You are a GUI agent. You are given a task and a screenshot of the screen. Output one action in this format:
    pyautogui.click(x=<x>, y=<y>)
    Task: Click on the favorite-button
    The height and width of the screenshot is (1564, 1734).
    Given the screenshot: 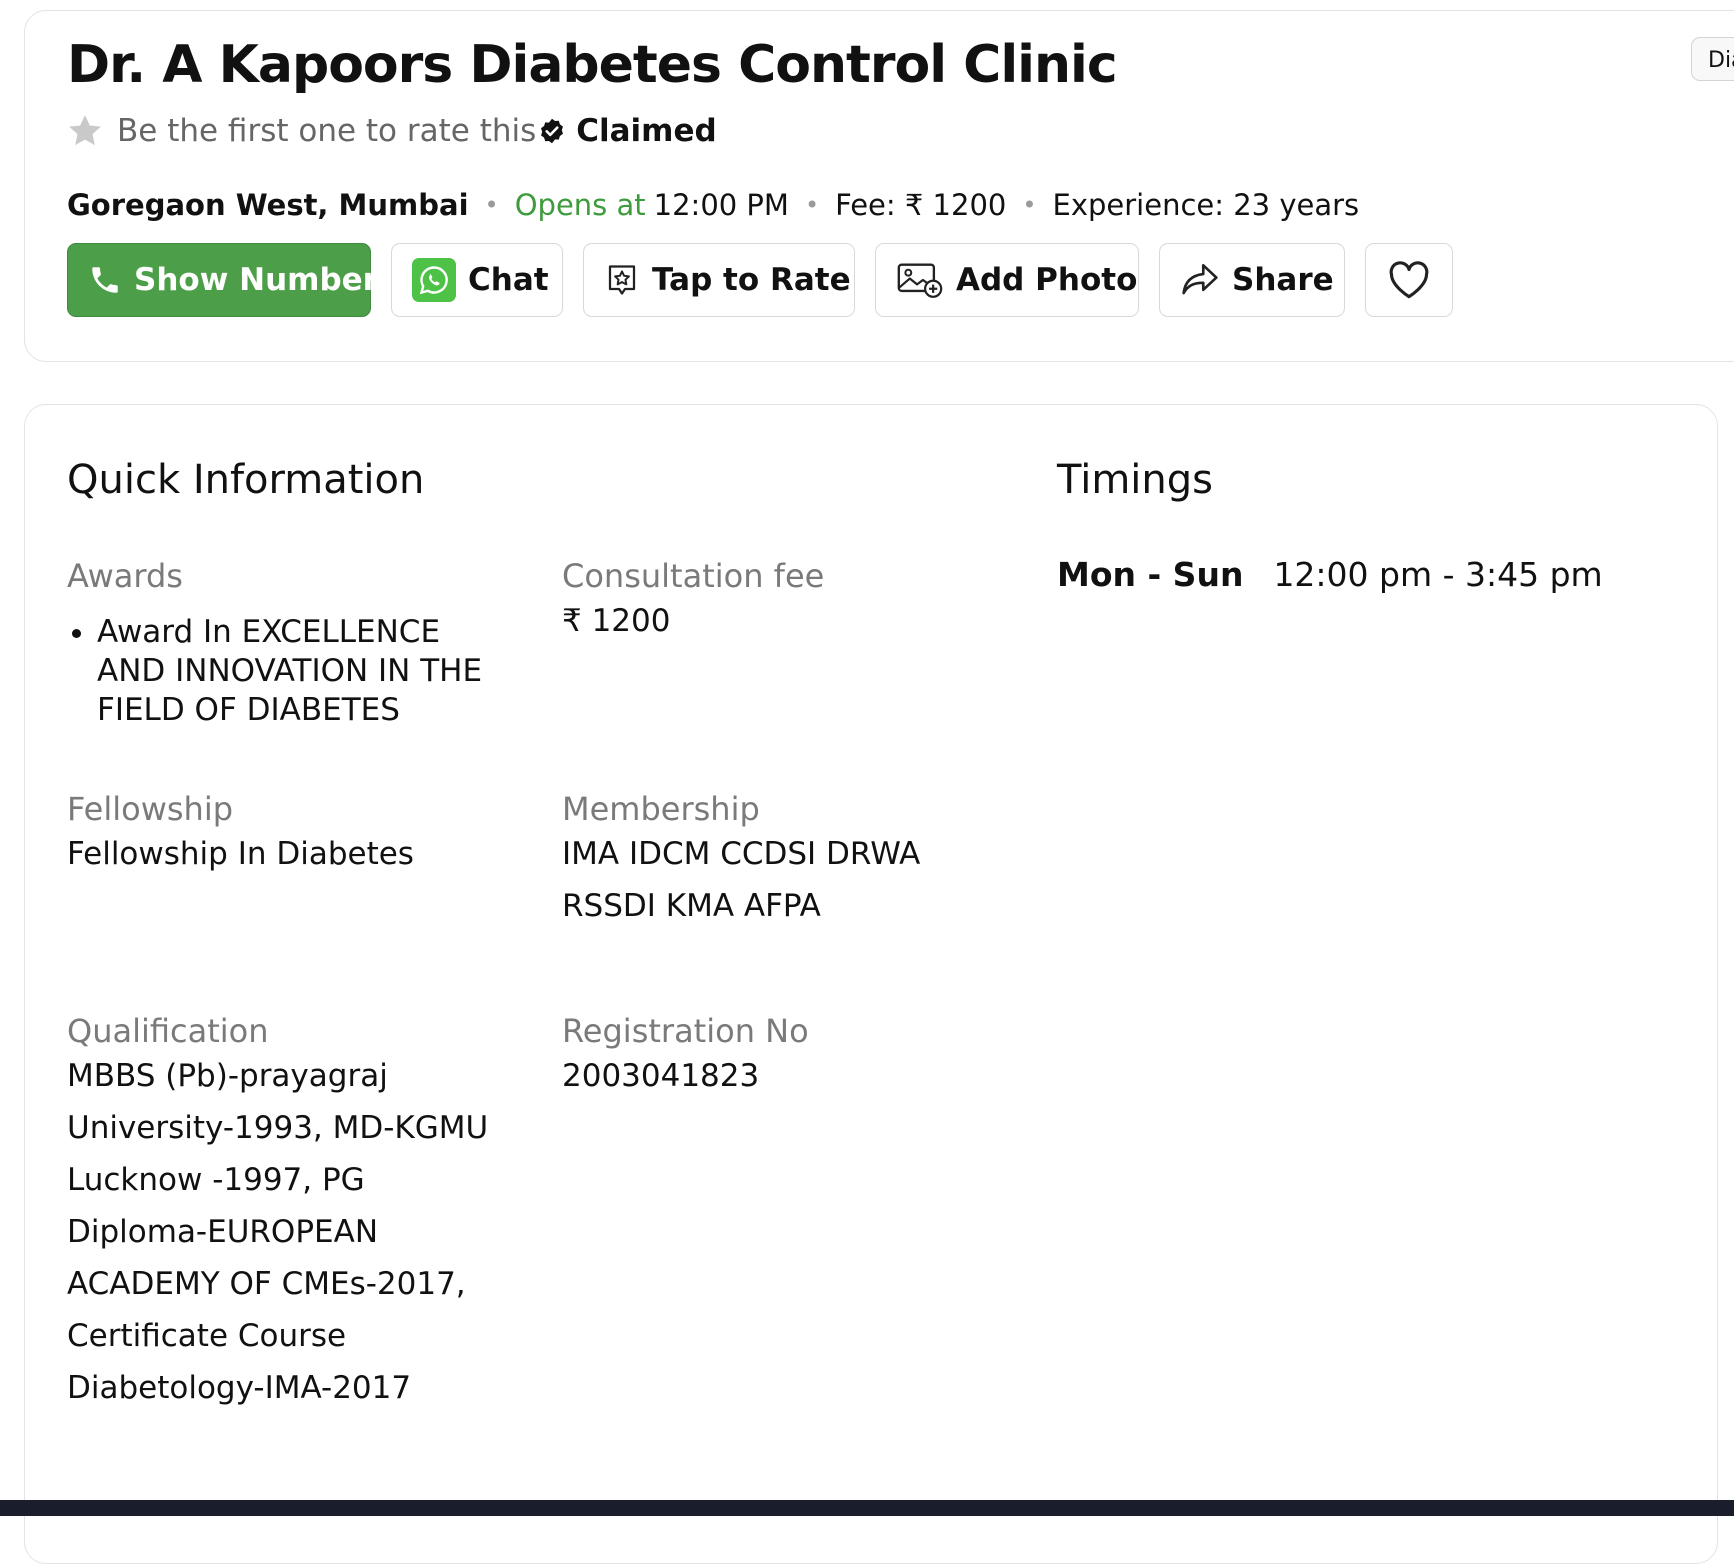 What is the action you would take?
    pyautogui.click(x=1409, y=280)
    